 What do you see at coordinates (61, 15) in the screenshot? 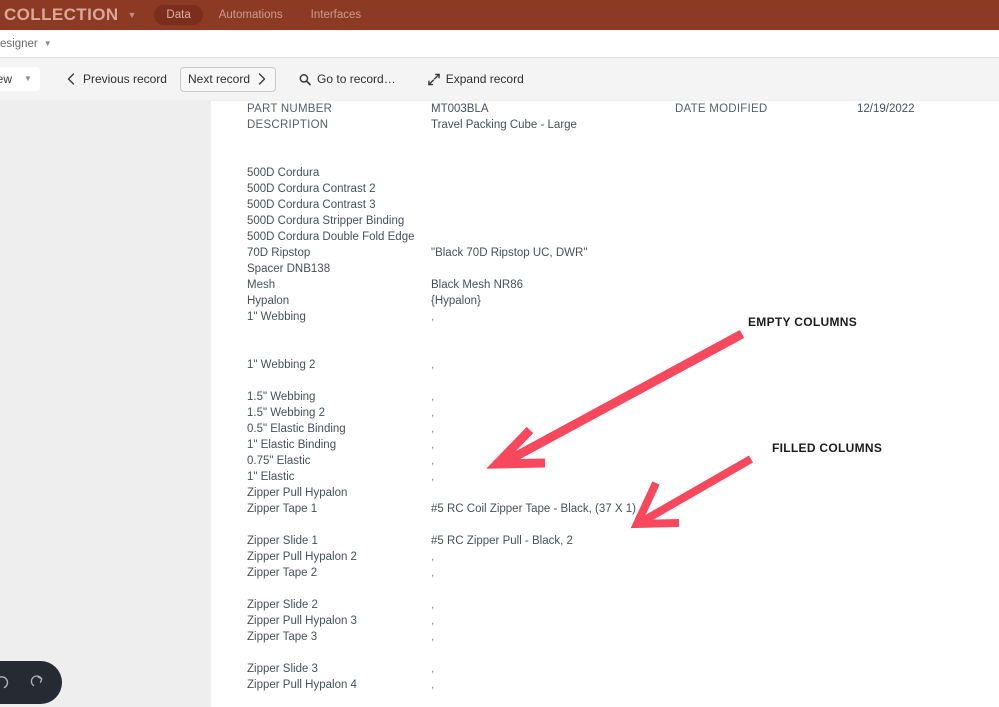
I see `base-title: COLLECTION` at bounding box center [61, 15].